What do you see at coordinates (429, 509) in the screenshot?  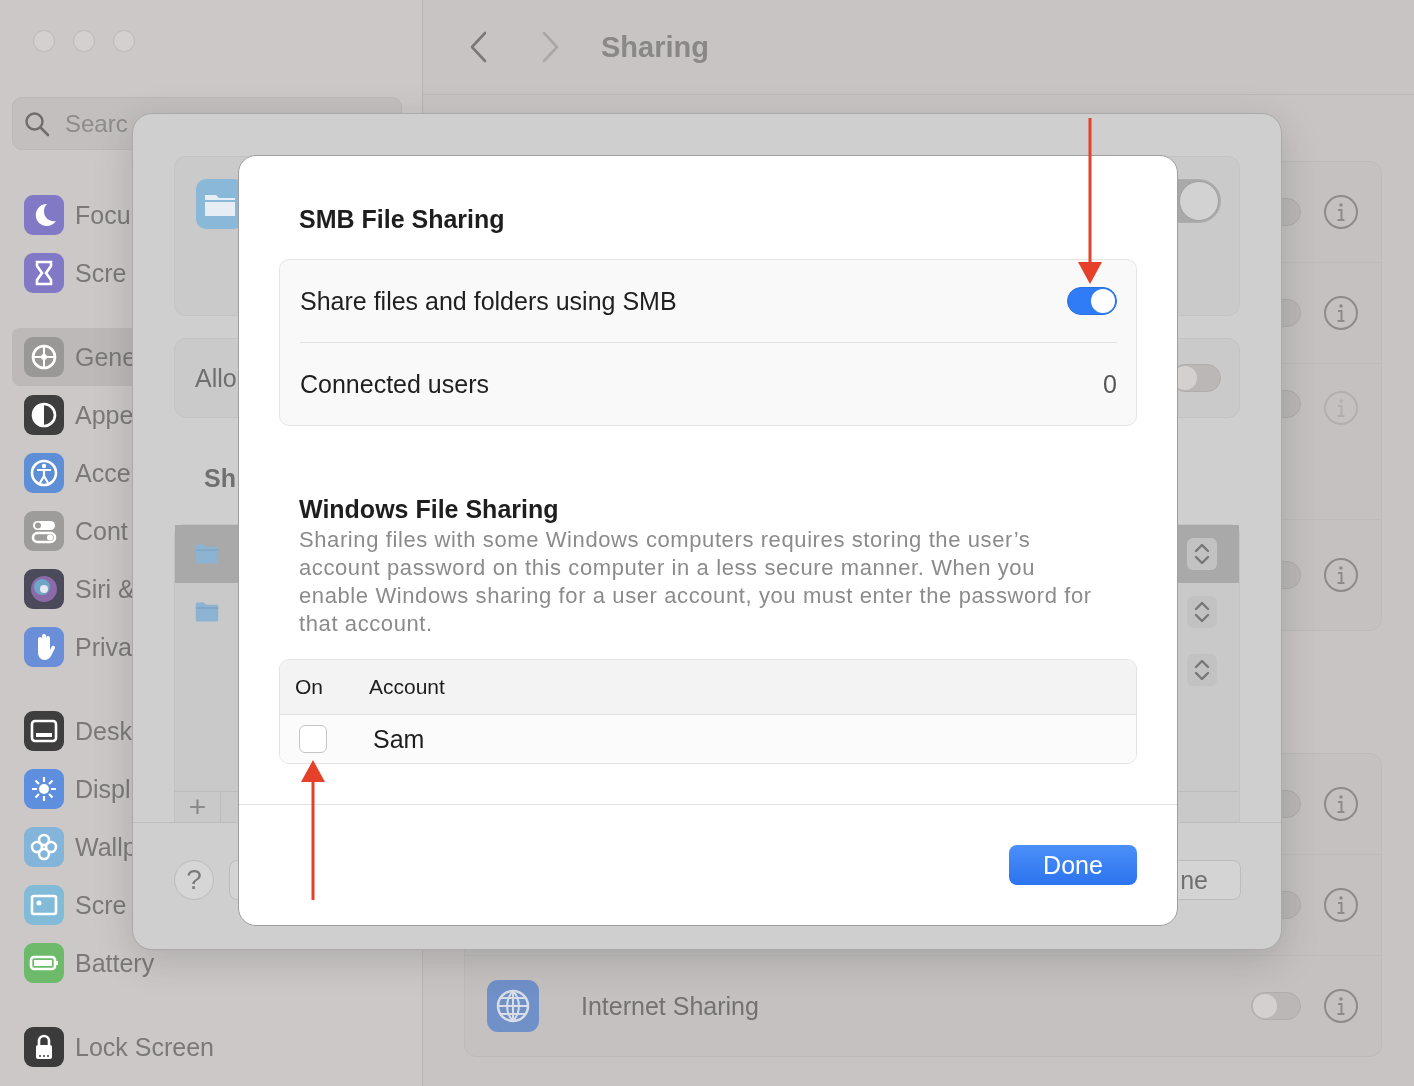 I see `section-heading: Windows File Sharing` at bounding box center [429, 509].